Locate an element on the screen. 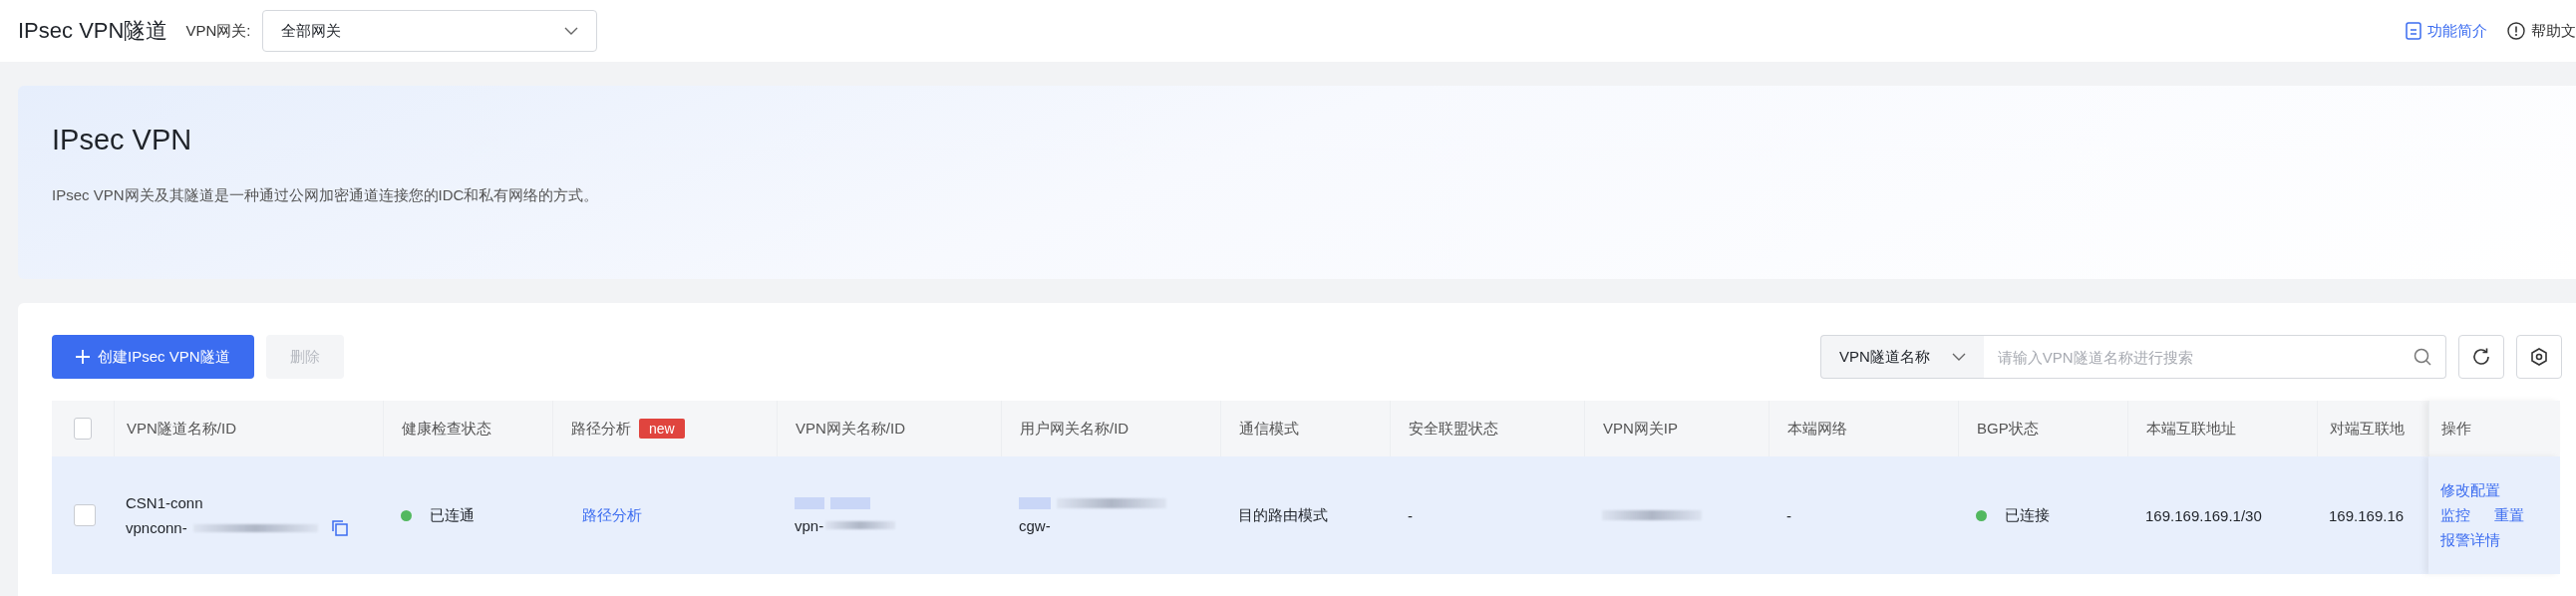  settings-button is located at coordinates (2539, 357).